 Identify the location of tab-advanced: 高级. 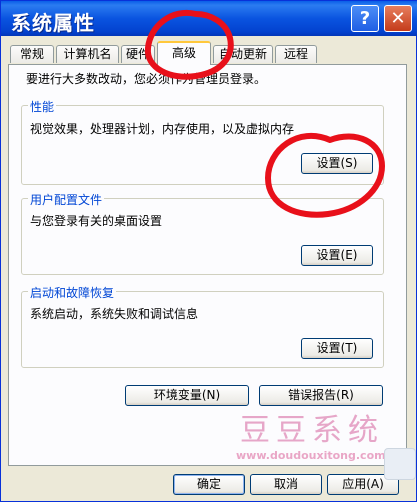
(184, 53).